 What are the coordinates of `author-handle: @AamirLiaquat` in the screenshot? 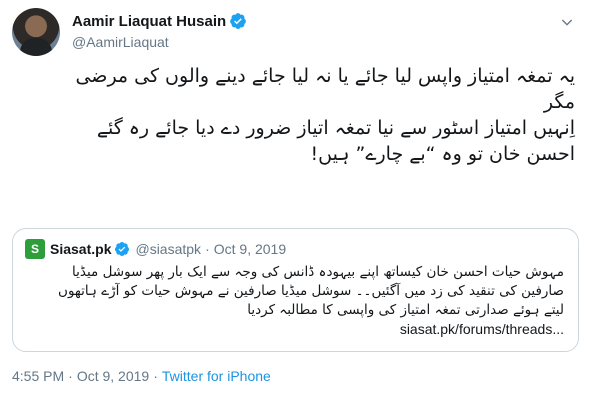 It's located at (120, 42).